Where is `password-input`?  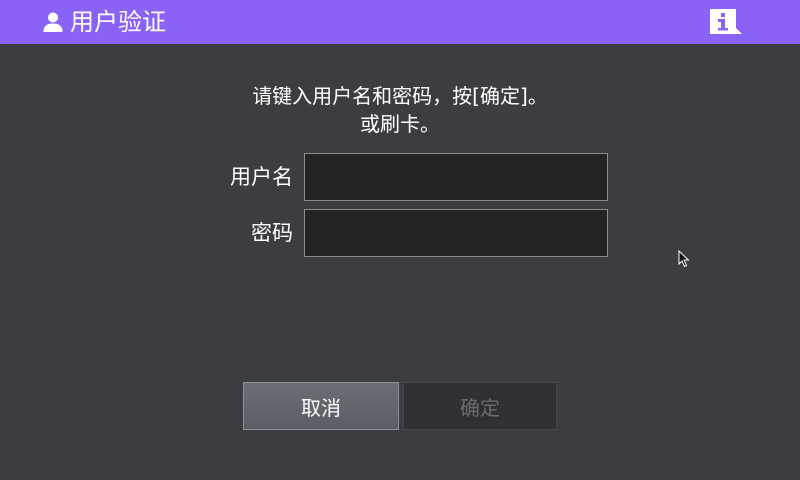 password-input is located at coordinates (456, 233).